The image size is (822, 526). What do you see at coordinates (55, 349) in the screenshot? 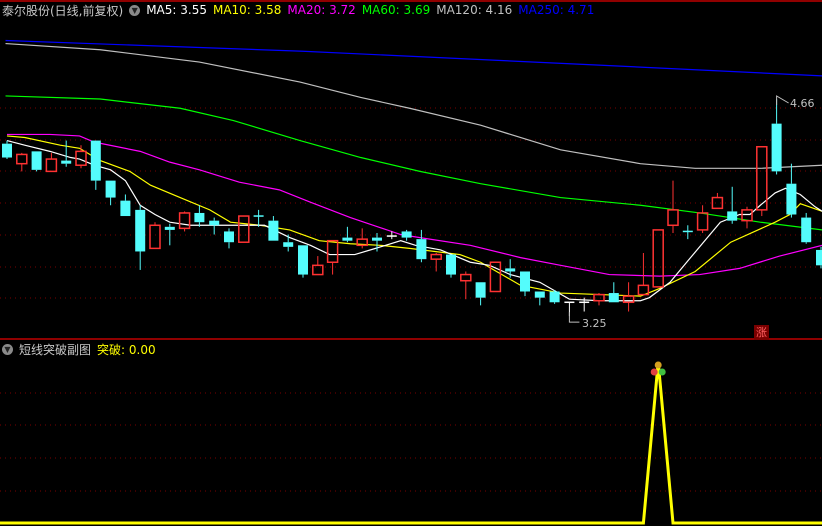
I see `sub-chart-title: 短线突破副图` at bounding box center [55, 349].